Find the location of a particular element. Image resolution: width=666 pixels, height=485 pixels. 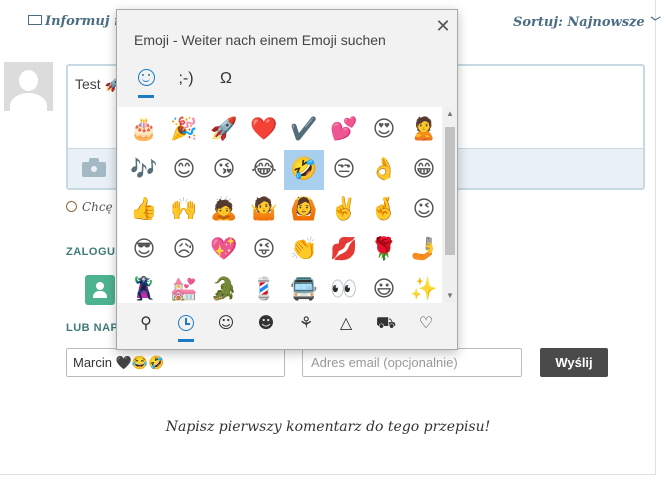

user-body-icon is located at coordinates (100, 294).